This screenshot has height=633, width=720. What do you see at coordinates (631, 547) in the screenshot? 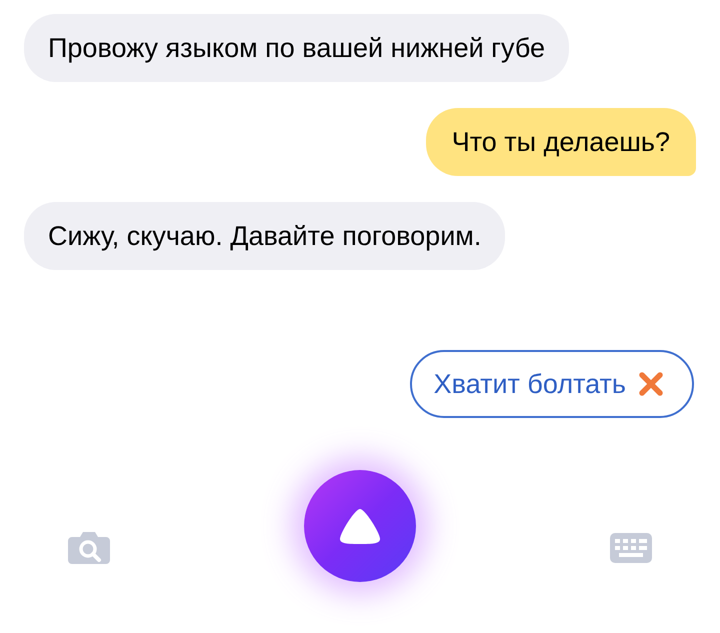
I see `keyboard-icon` at bounding box center [631, 547].